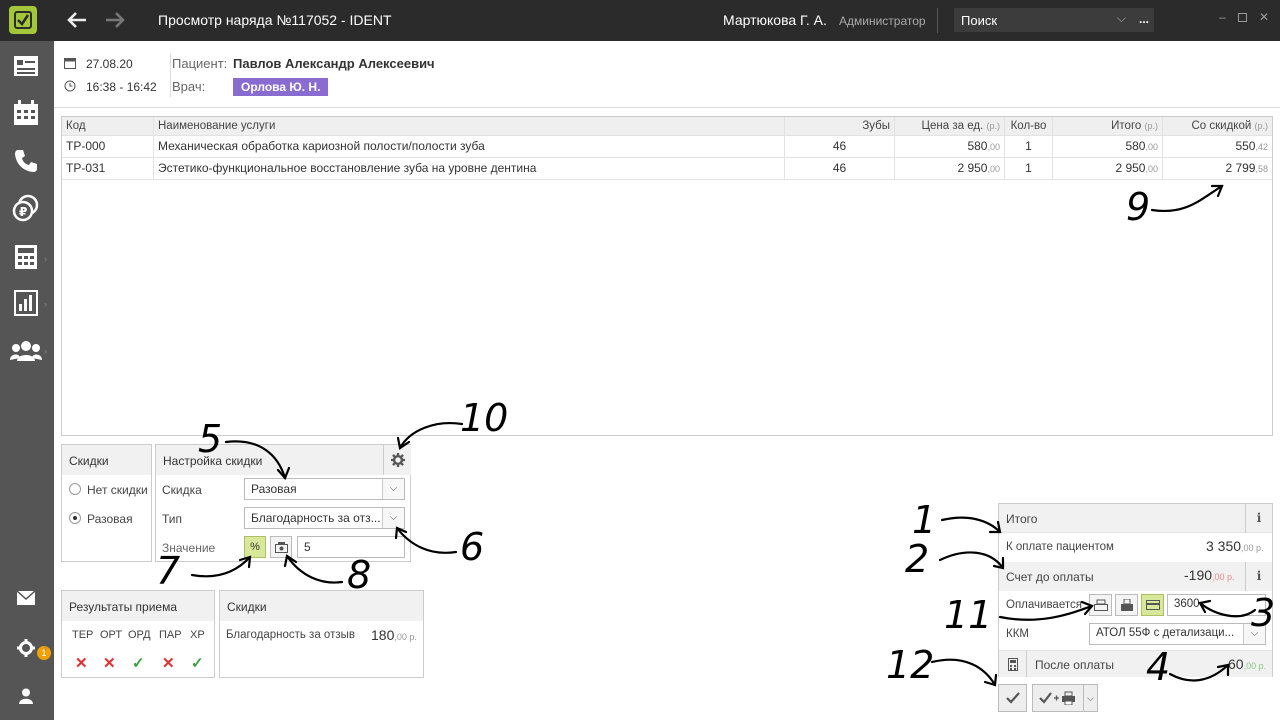 The image size is (1280, 720). Describe the element at coordinates (924, 520) in the screenshot. I see `annotation-1: 1` at that location.